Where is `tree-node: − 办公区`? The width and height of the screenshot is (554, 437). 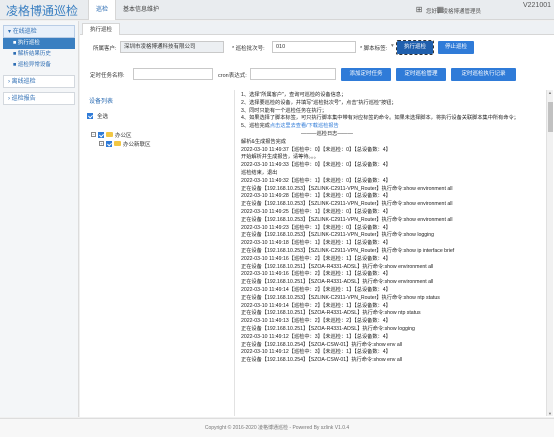 tree-node: − 办公区 is located at coordinates (121, 134).